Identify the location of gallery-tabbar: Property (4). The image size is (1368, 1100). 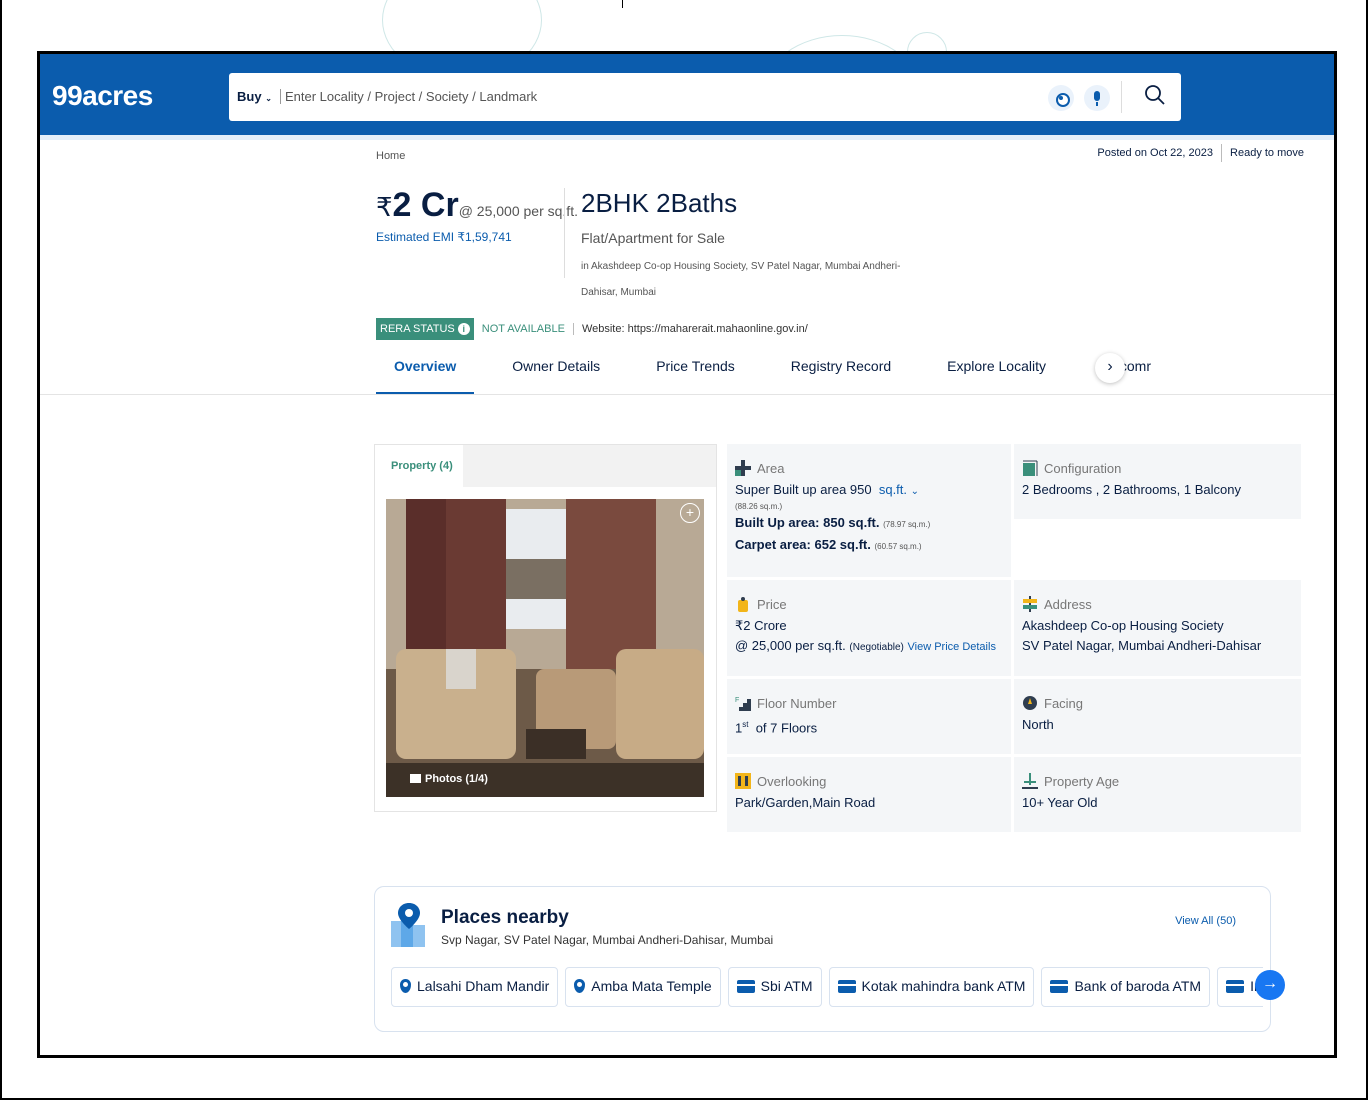
(545, 466).